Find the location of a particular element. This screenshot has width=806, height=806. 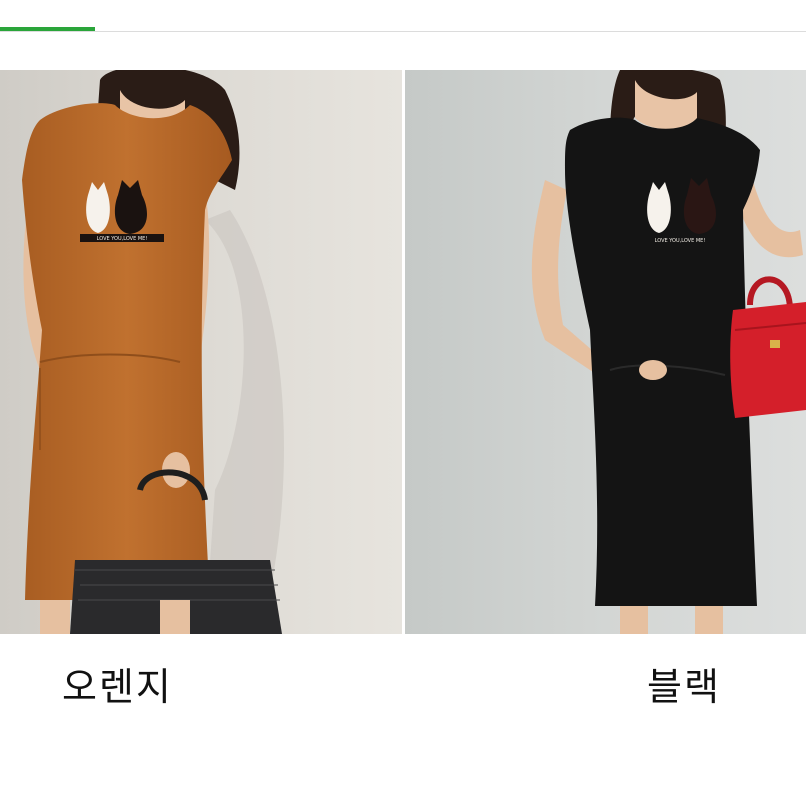

color-option-label-orange: 오렌지 is located at coordinates (117, 687).